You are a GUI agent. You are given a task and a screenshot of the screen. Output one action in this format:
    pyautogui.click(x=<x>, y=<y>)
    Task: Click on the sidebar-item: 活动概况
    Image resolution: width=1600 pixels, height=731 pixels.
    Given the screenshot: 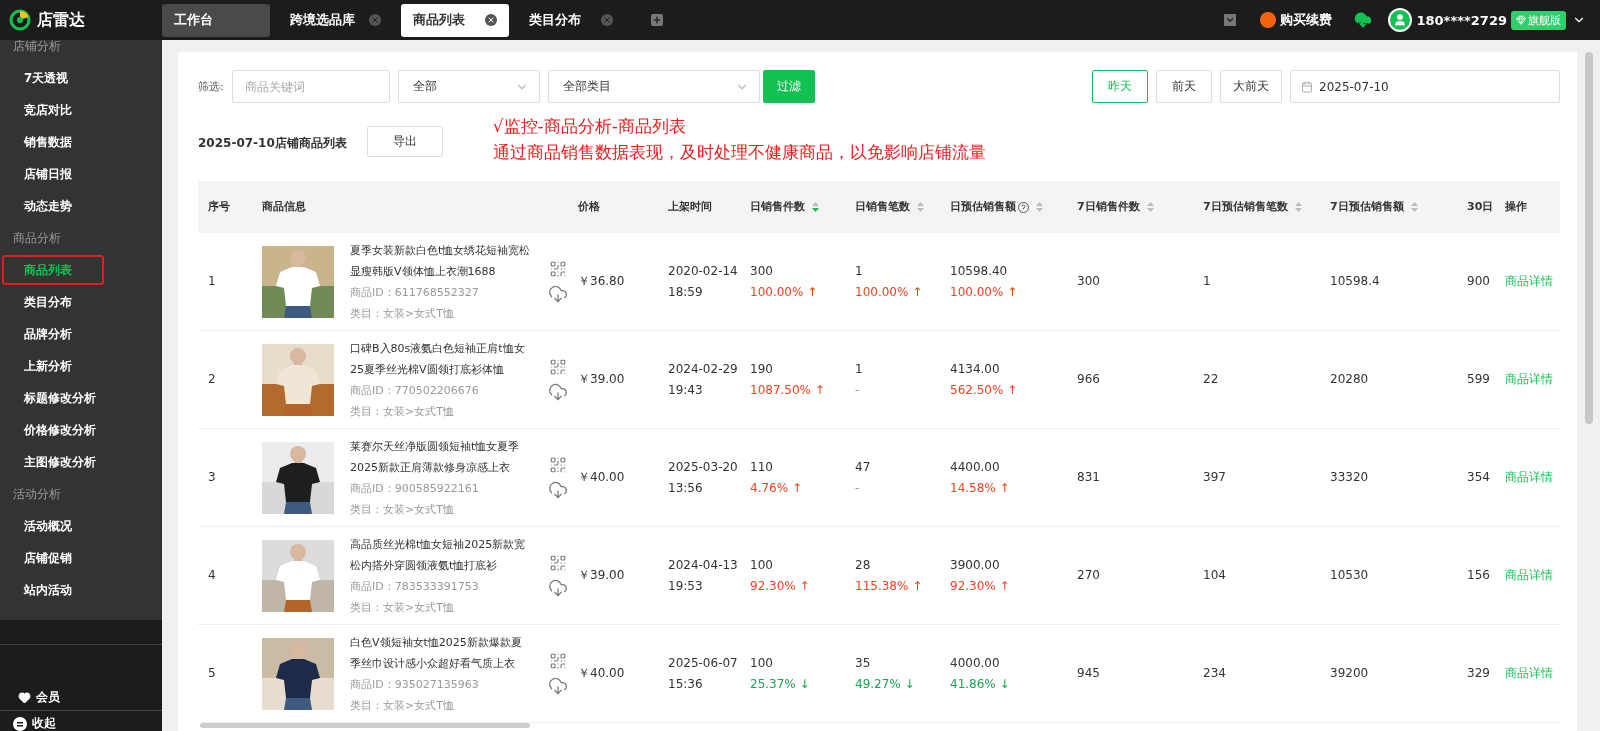 What is the action you would take?
    pyautogui.click(x=81, y=526)
    